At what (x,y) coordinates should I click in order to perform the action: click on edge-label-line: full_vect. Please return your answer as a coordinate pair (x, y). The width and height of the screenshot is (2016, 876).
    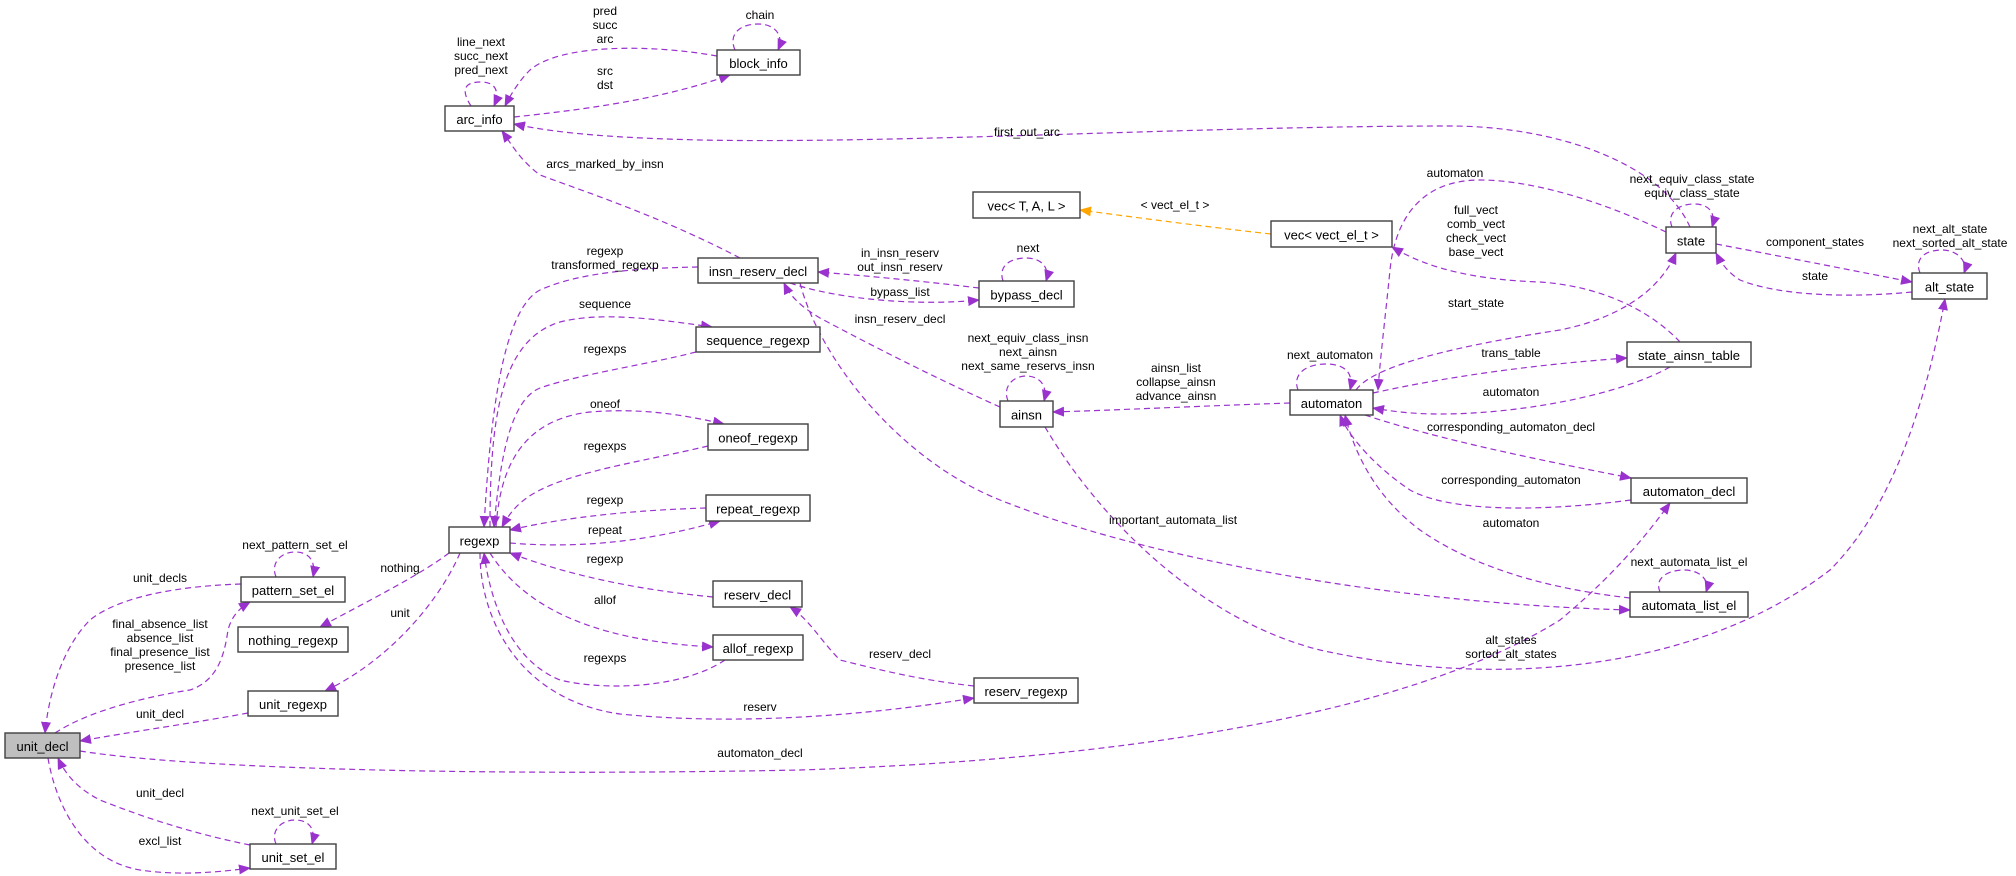
    Looking at the image, I should click on (1476, 210).